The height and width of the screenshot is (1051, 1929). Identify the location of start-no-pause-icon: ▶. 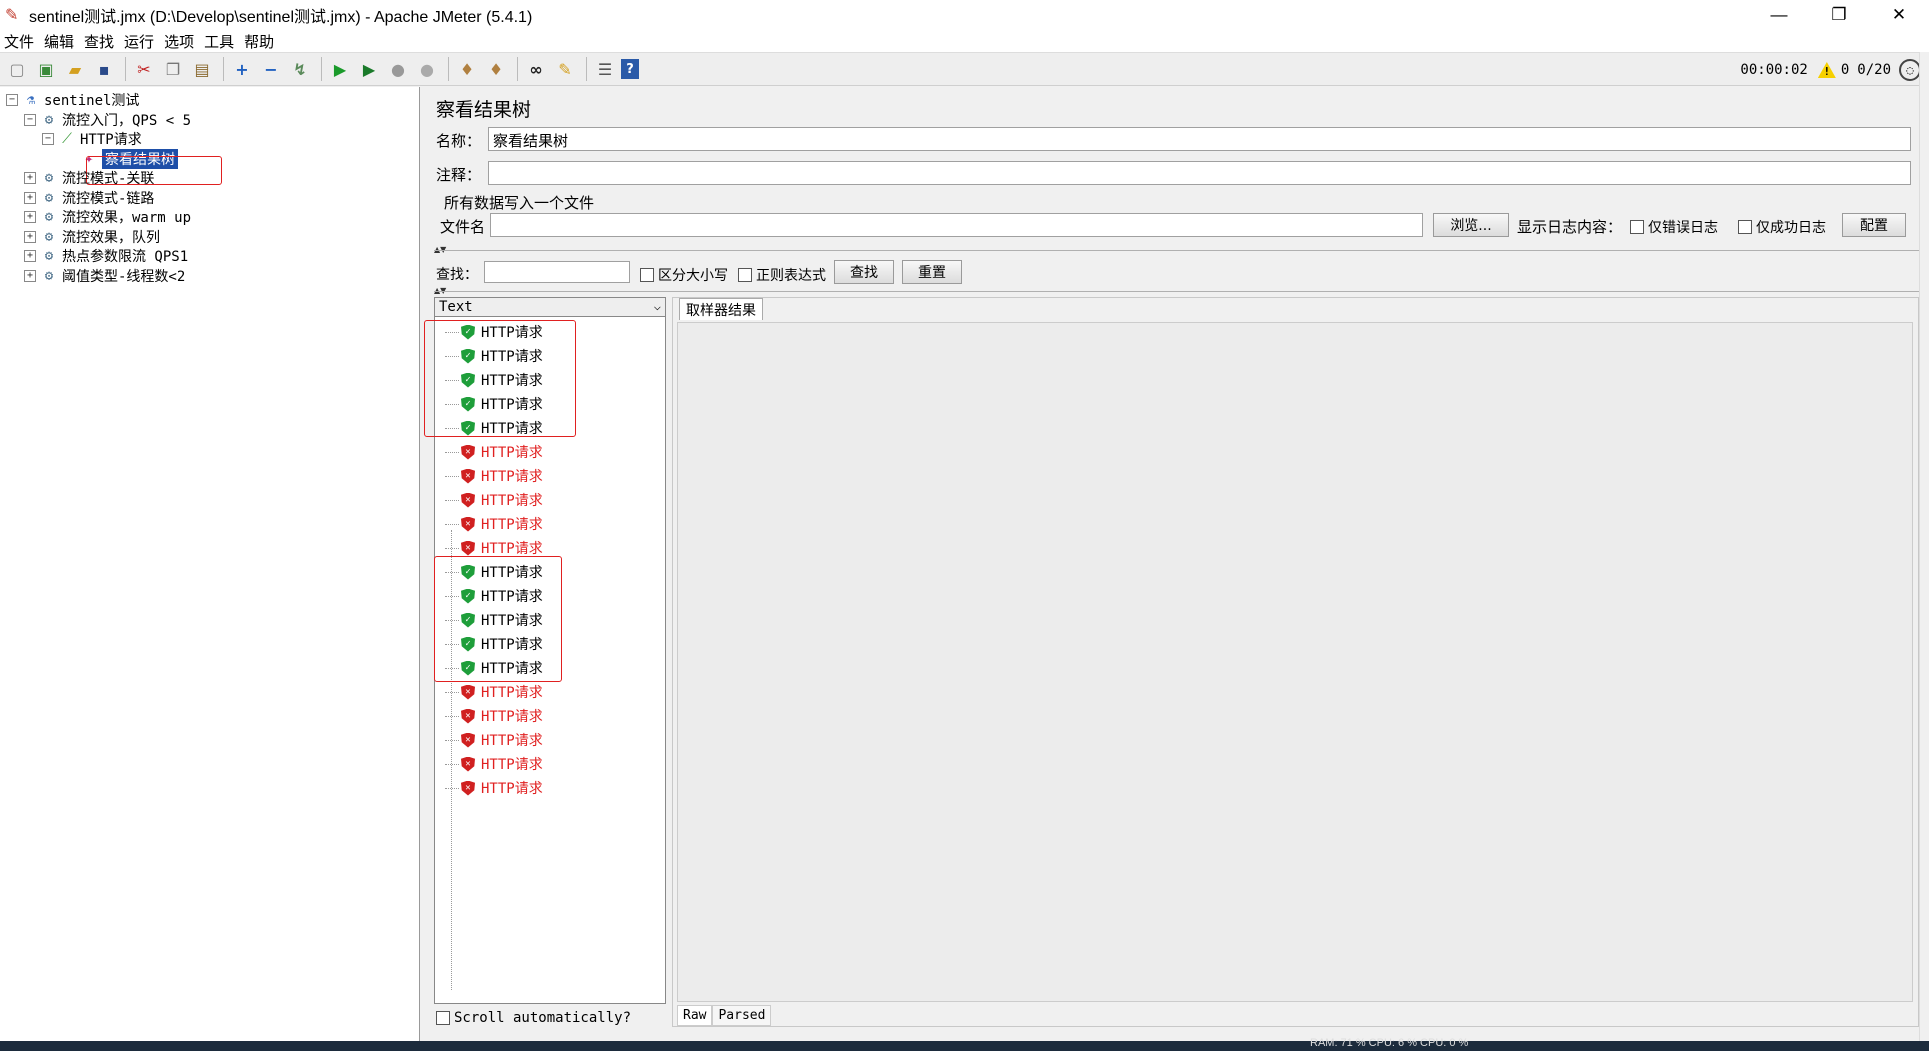
(369, 69).